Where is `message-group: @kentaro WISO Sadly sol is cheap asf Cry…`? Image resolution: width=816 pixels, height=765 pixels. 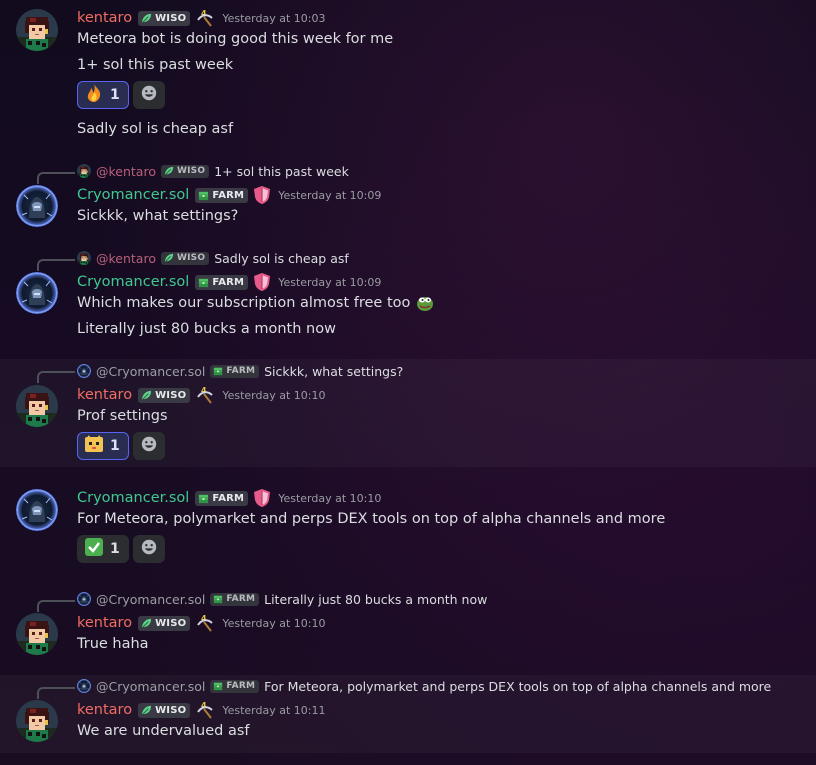
message-group: @kentaro WISO Sadly sol is cheap asf Cry… is located at coordinates (408, 299).